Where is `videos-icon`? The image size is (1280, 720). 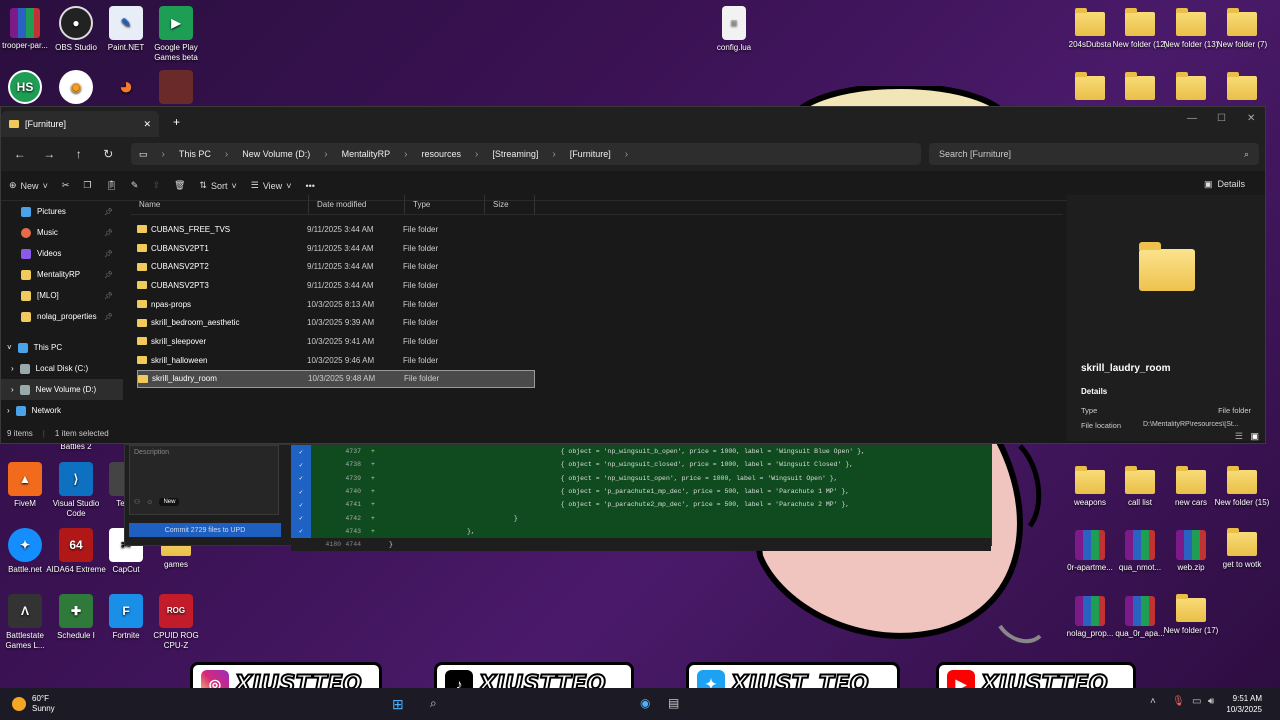
videos-icon is located at coordinates (26, 253).